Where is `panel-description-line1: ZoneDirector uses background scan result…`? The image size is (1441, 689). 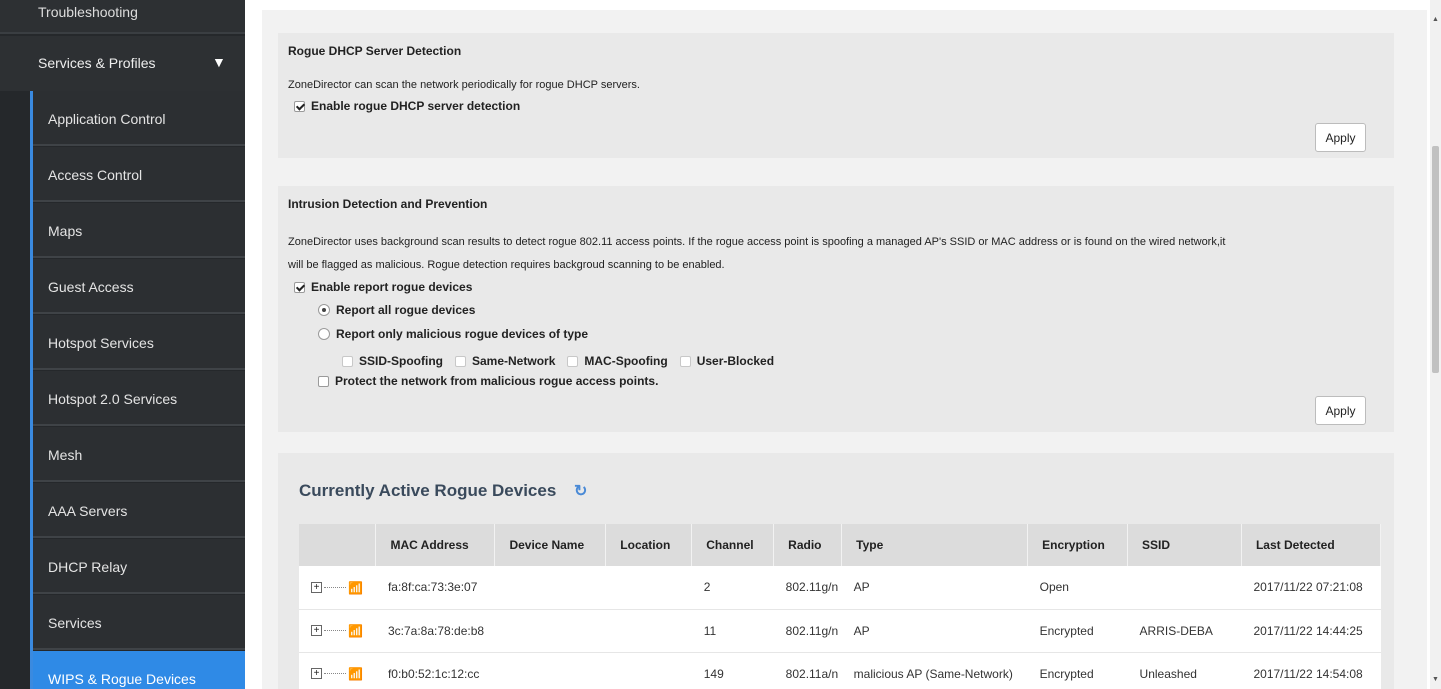
panel-description-line1: ZoneDirector uses background scan result… is located at coordinates (757, 242).